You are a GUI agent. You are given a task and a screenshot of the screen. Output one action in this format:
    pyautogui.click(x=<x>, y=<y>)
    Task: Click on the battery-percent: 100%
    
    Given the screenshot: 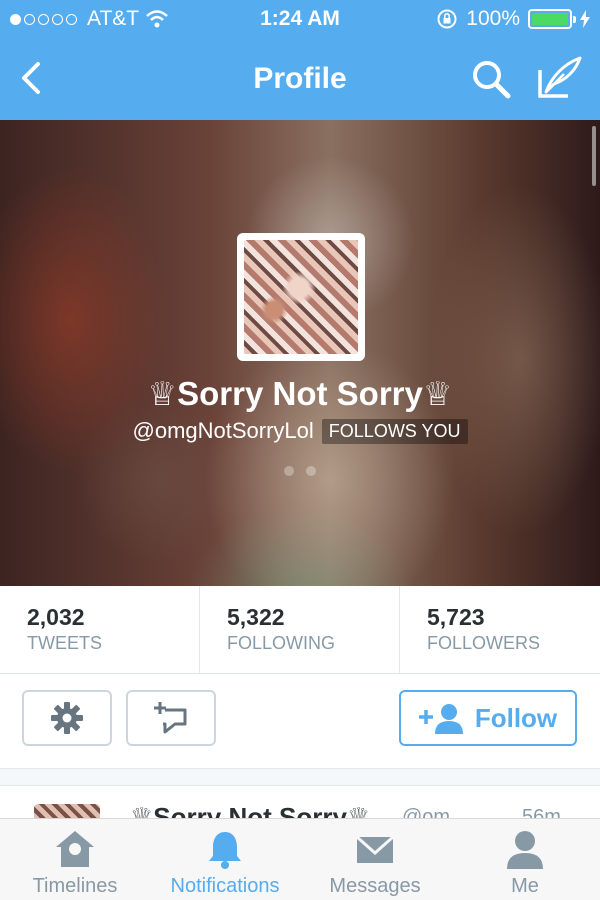 What is the action you would take?
    pyautogui.click(x=493, y=18)
    